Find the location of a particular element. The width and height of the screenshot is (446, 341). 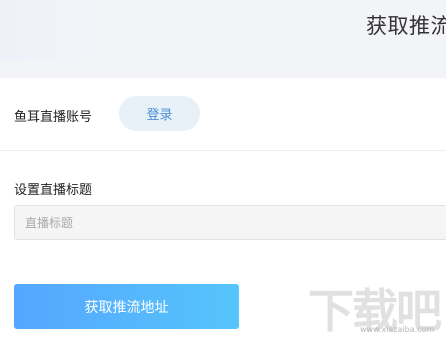

watermark-logo: 下载吧 www.xiazaiba.com is located at coordinates (377, 306).